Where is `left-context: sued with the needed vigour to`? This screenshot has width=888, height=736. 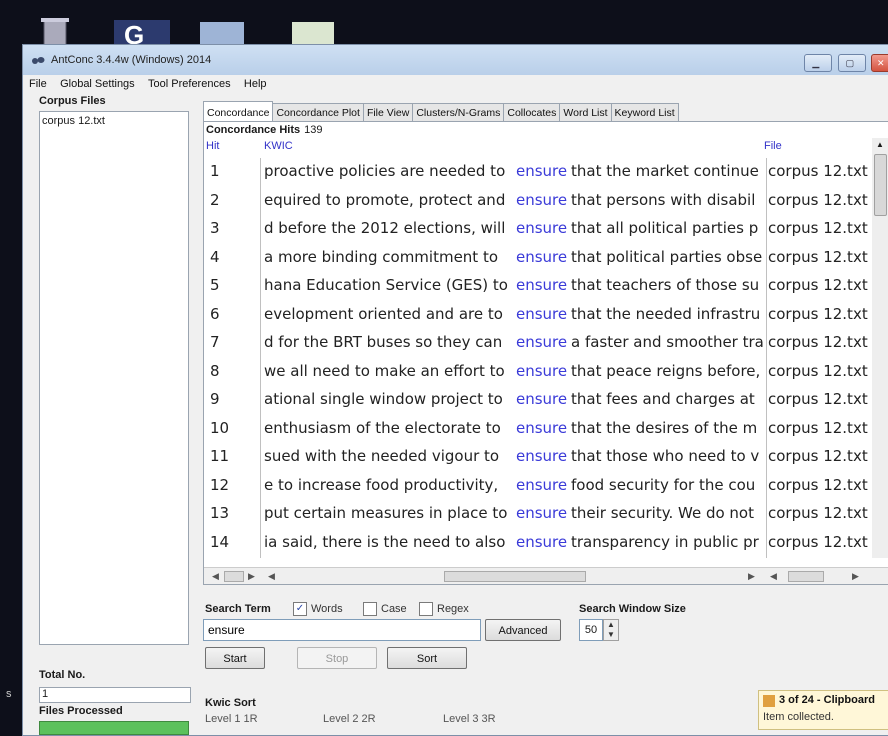 left-context: sued with the needed vigour to is located at coordinates (387, 456).